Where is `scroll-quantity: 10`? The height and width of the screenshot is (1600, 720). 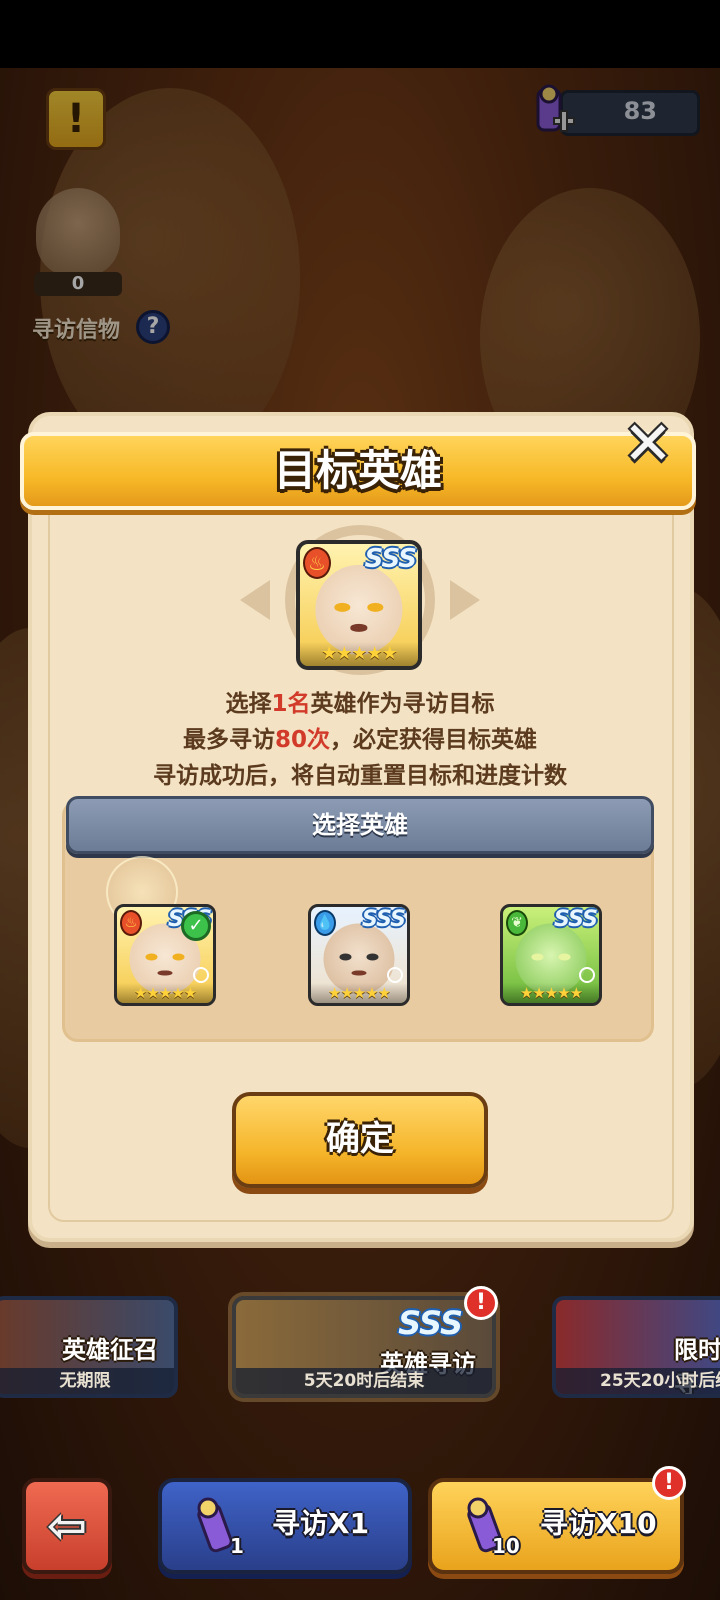
scroll-quantity: 10 is located at coordinates (506, 1546).